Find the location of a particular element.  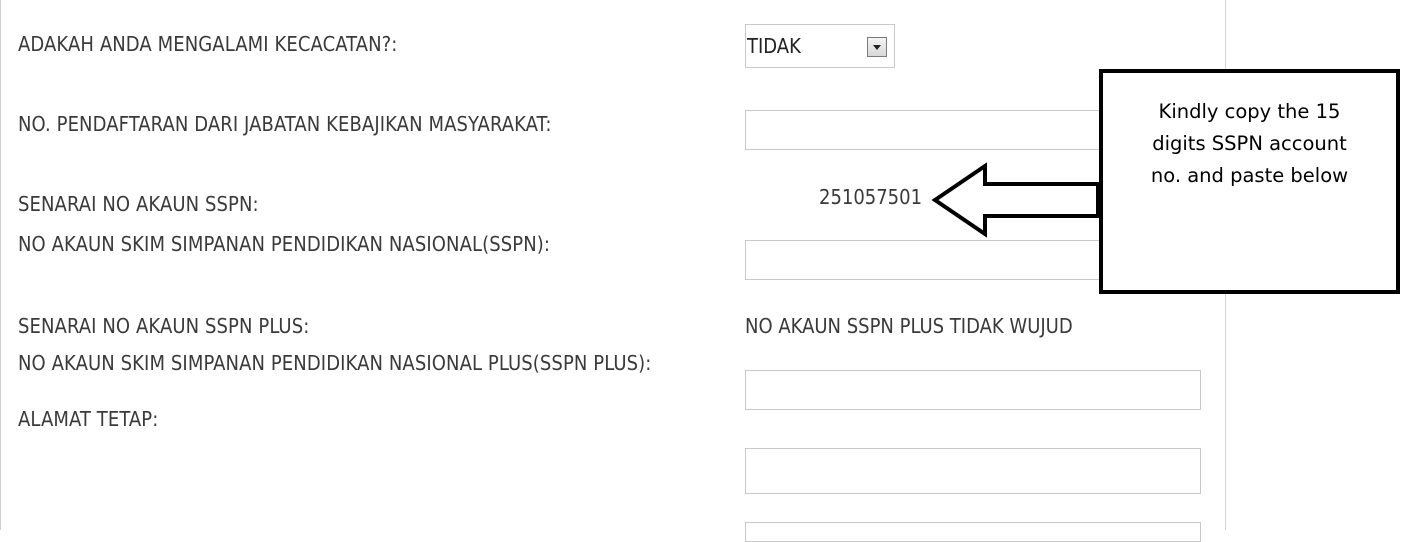

disability-label: ADAKAH ANDA MENGALAMI KECACATAN?: is located at coordinates (208, 44).